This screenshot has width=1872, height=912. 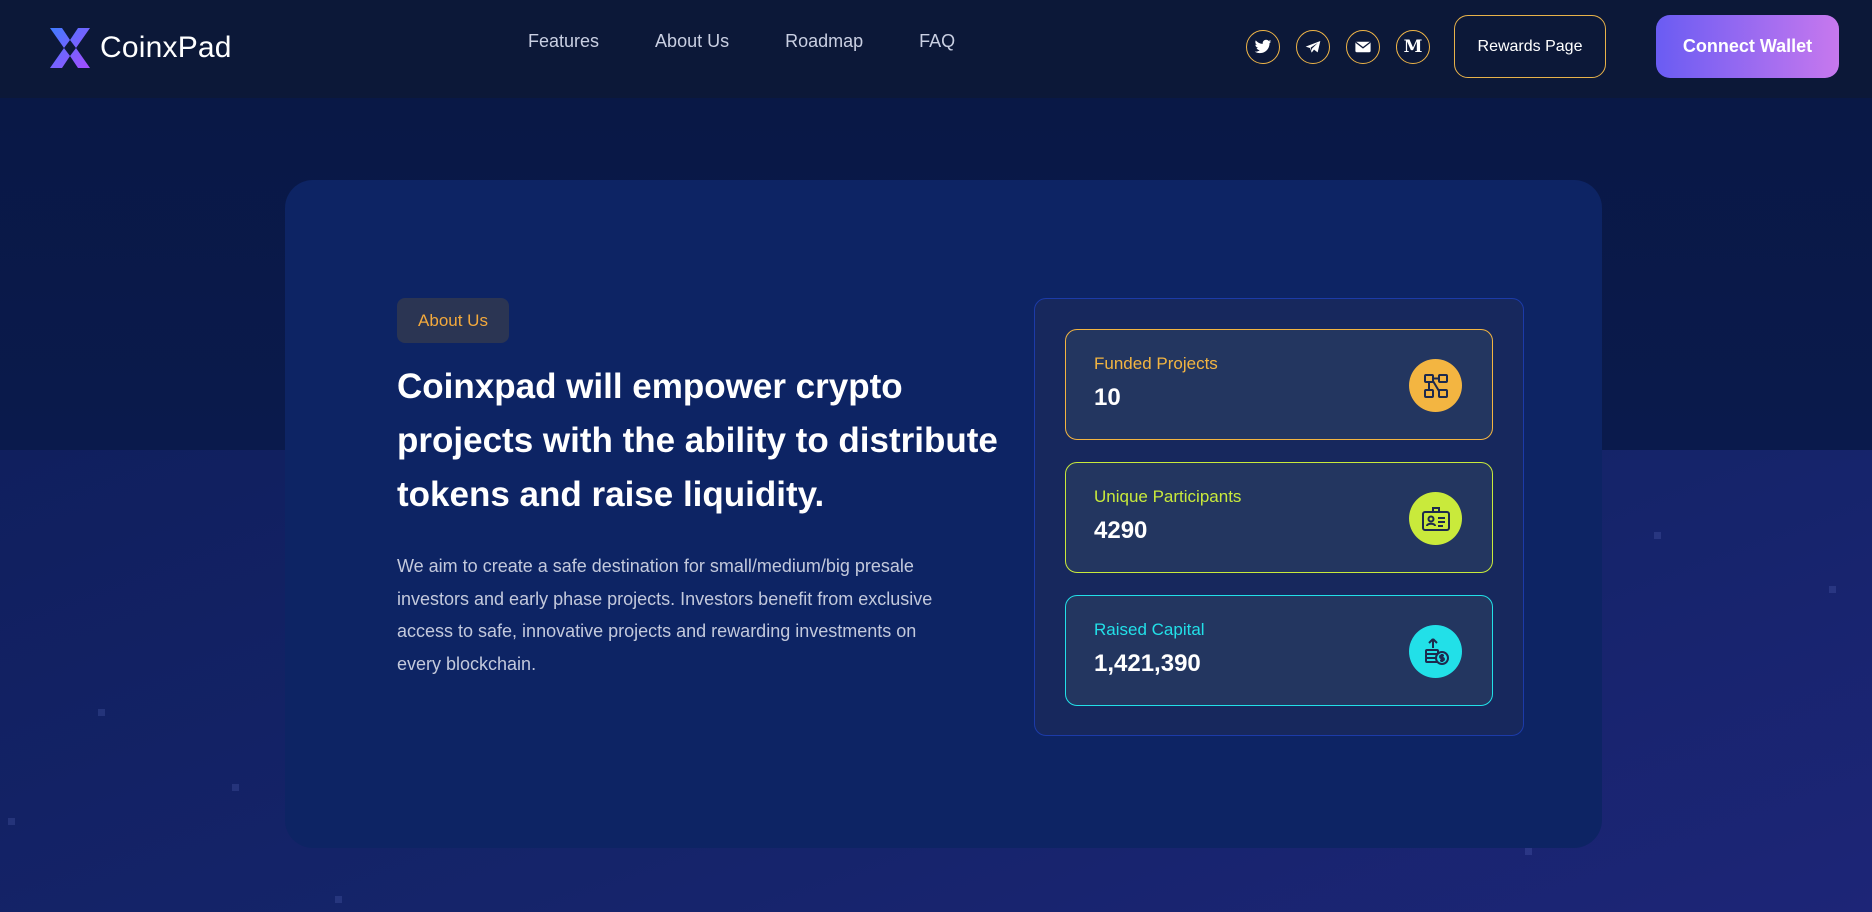 What do you see at coordinates (1149, 629) in the screenshot?
I see `stat-label: Raised Capital` at bounding box center [1149, 629].